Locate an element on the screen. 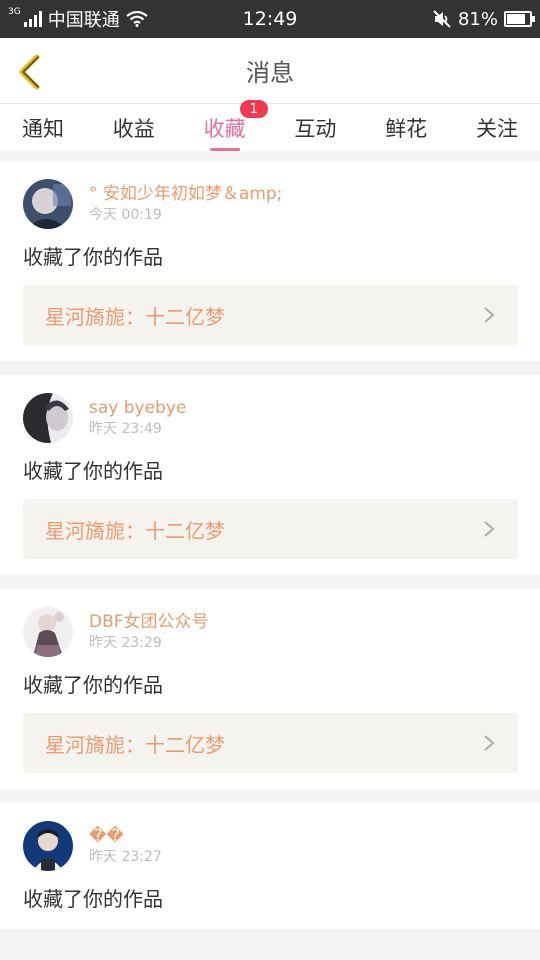  page-title: 消息 is located at coordinates (270, 73).